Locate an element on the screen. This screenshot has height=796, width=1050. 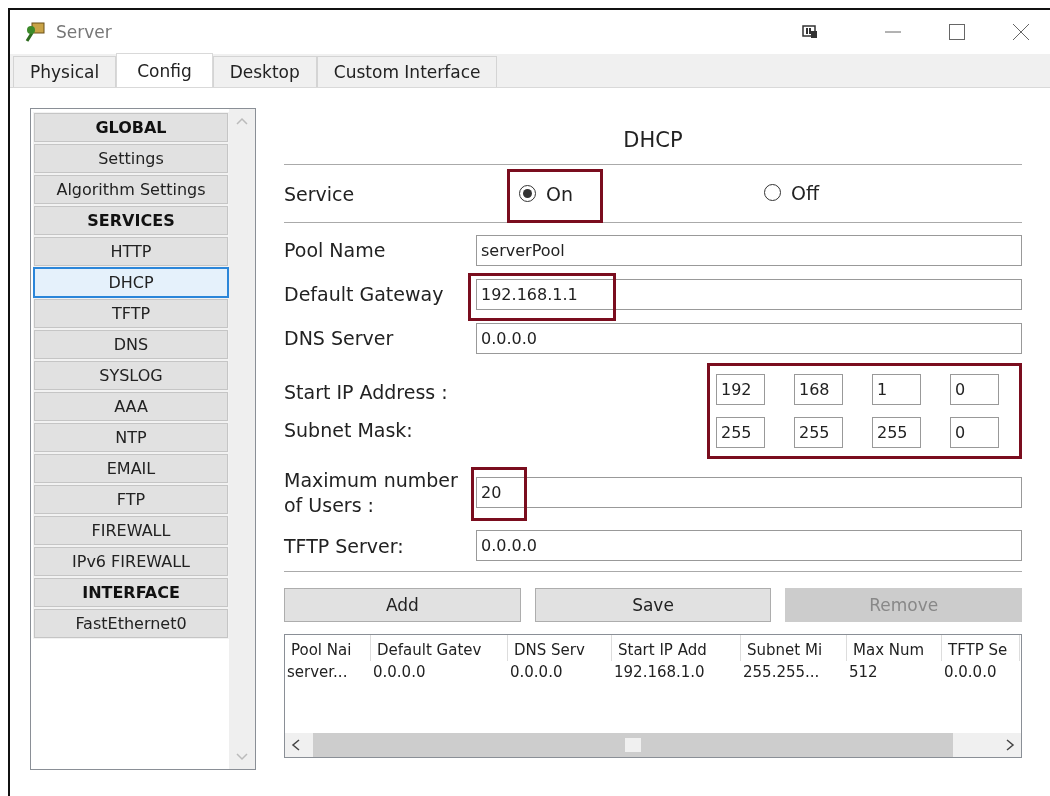
tab: Physical is located at coordinates (65, 71).